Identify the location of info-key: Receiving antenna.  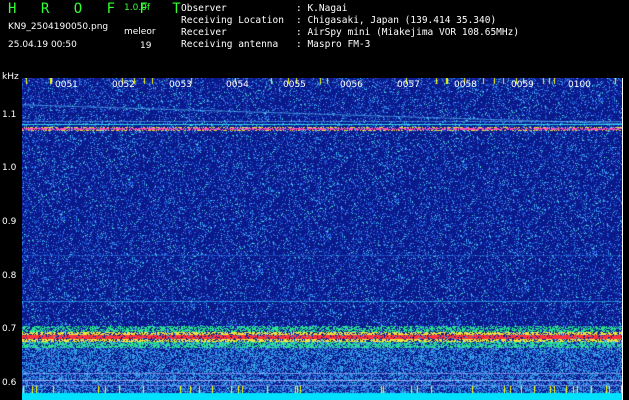
(230, 44).